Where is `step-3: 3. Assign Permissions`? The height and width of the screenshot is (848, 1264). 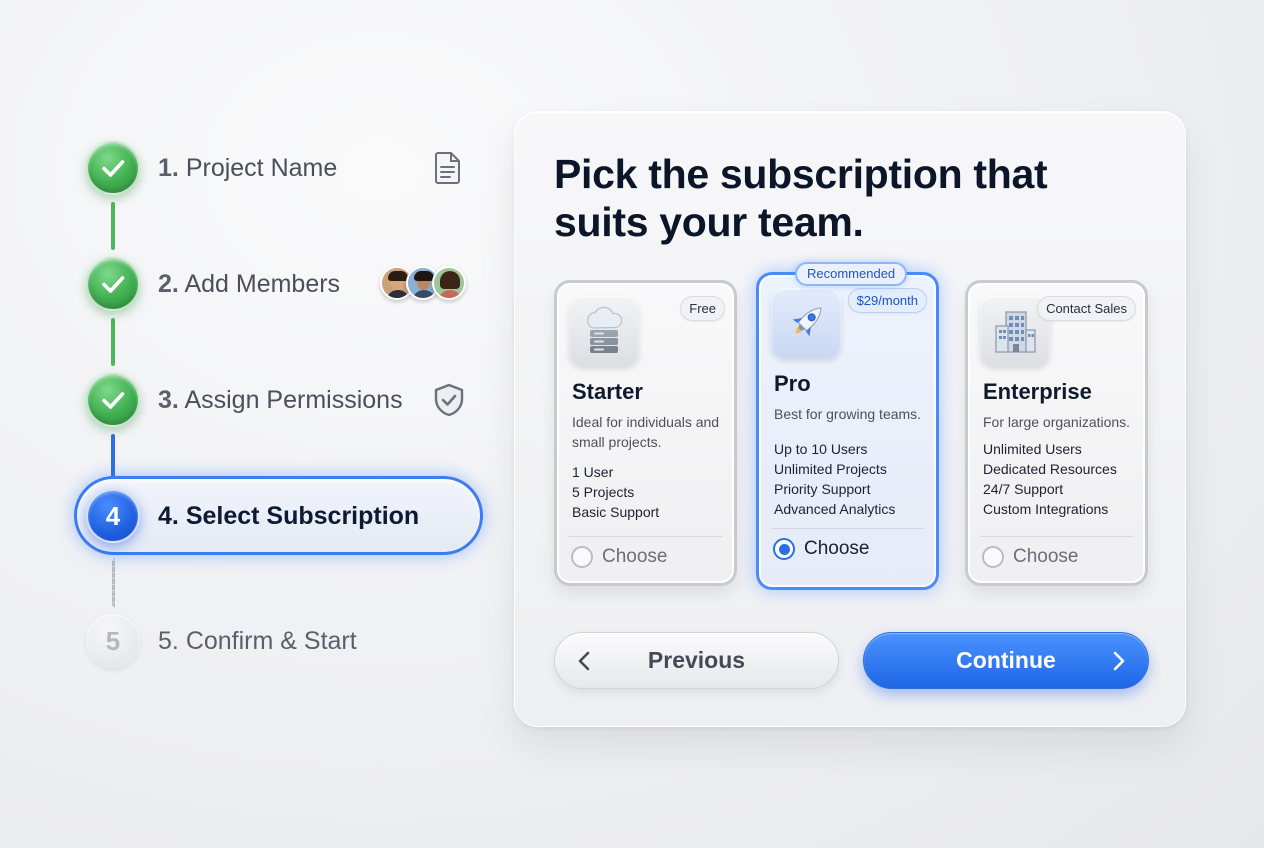 step-3: 3. Assign Permissions is located at coordinates (244, 400).